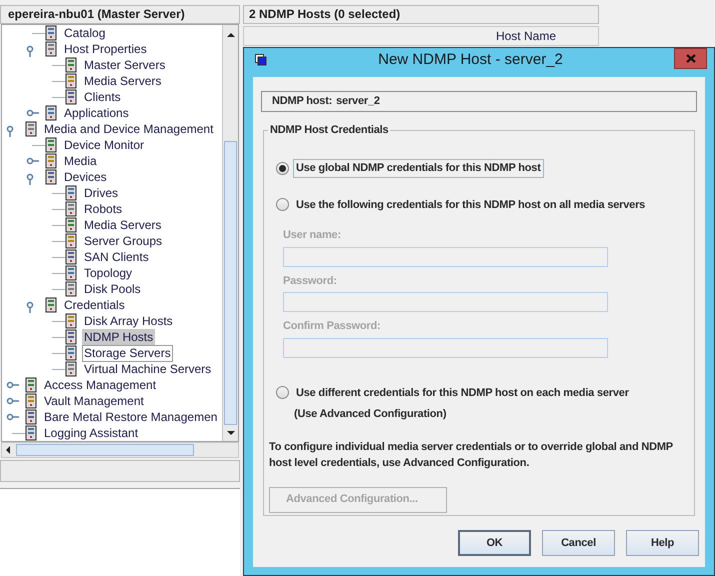 This screenshot has width=715, height=576. Describe the element at coordinates (100, 385) in the screenshot. I see `tree-item: Access Management` at that location.